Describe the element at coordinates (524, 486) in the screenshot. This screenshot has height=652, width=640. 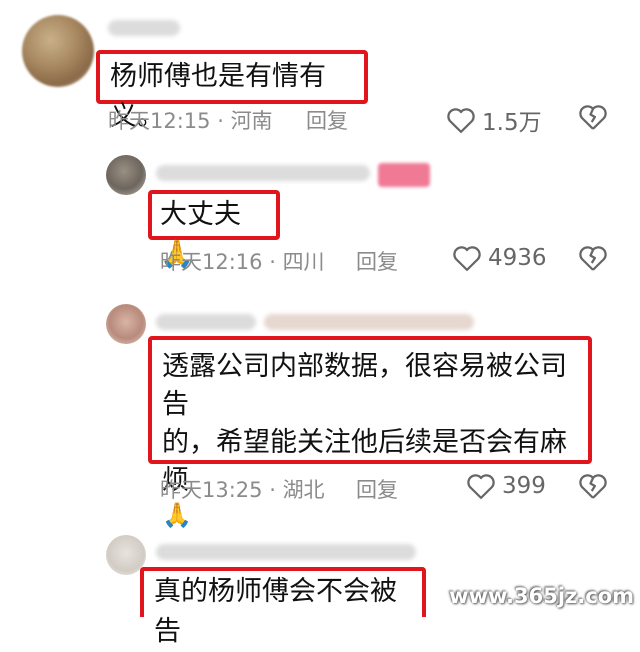
I see `like-count: 399` at that location.